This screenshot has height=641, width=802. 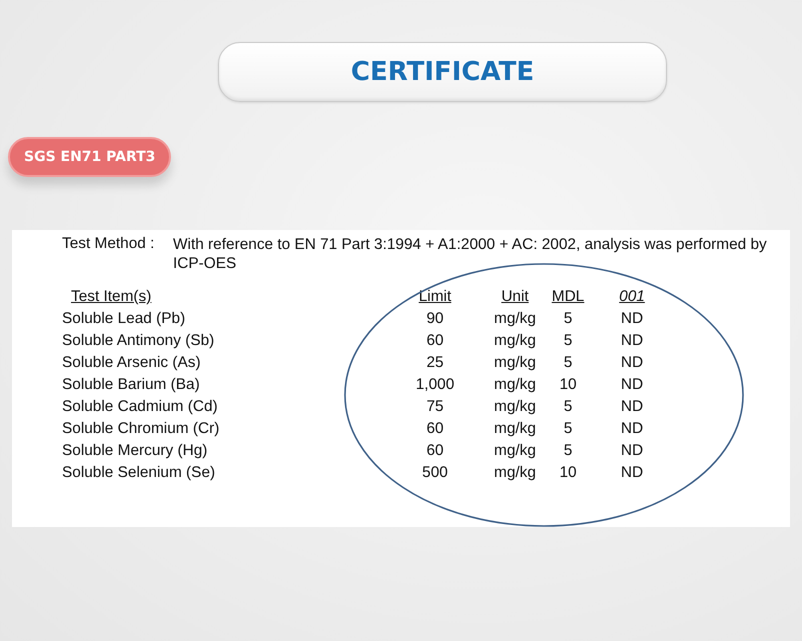 I want to click on table-cell: 500, so click(x=435, y=473).